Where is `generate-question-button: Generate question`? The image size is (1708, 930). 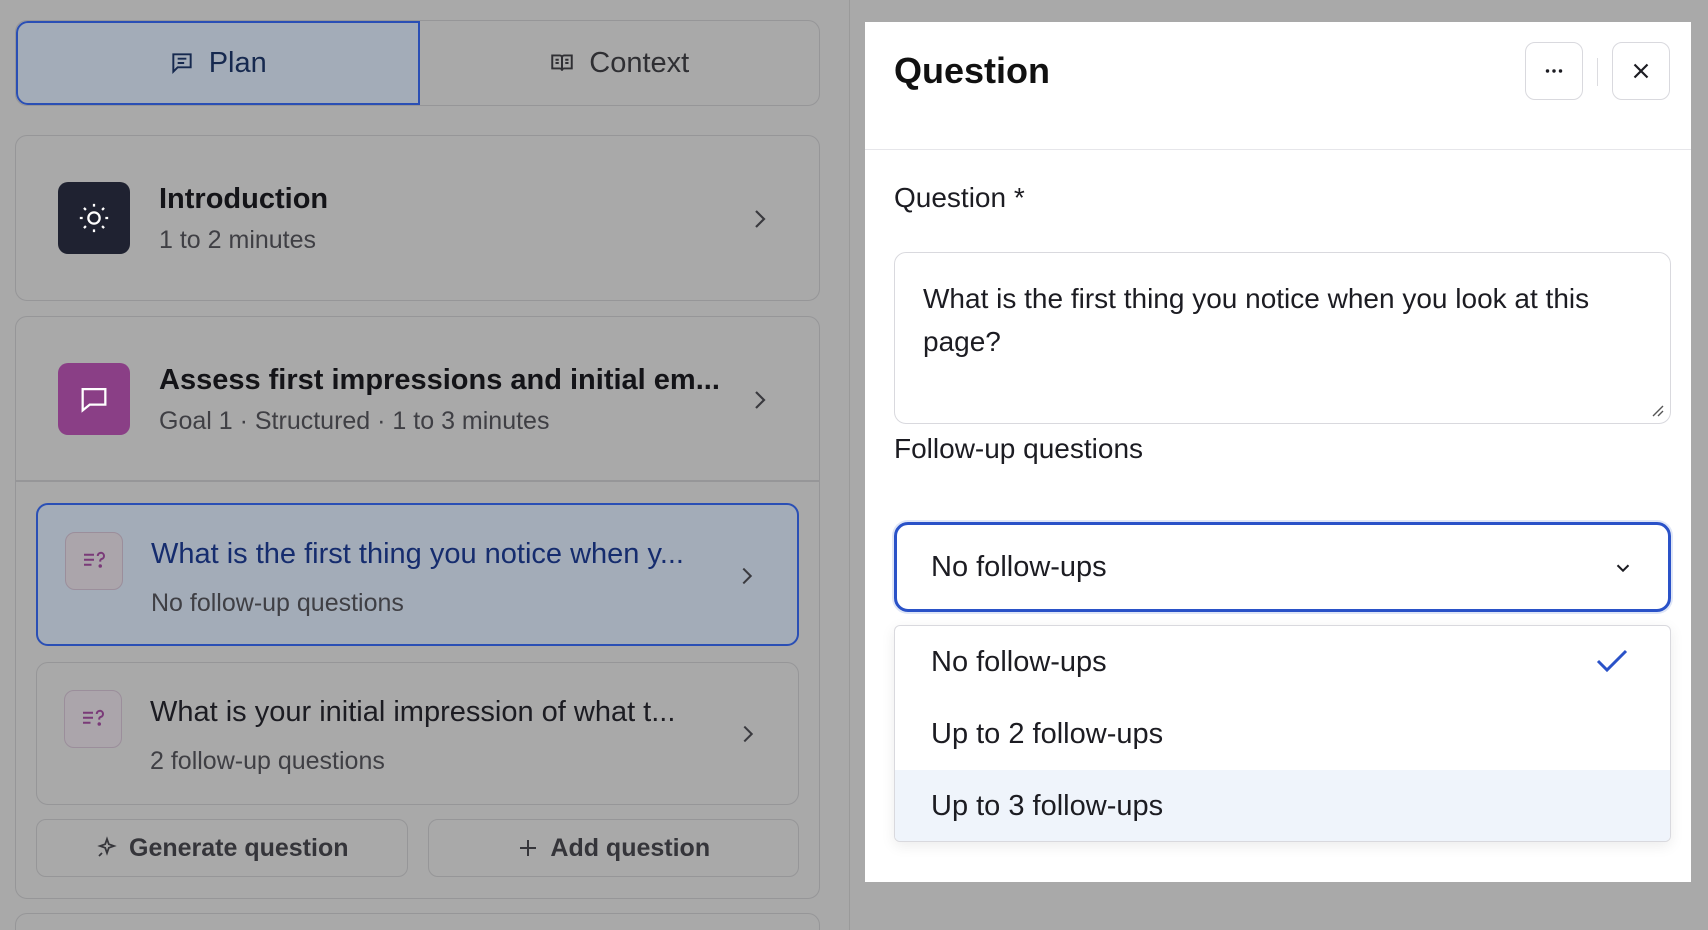 generate-question-button: Generate question is located at coordinates (222, 848).